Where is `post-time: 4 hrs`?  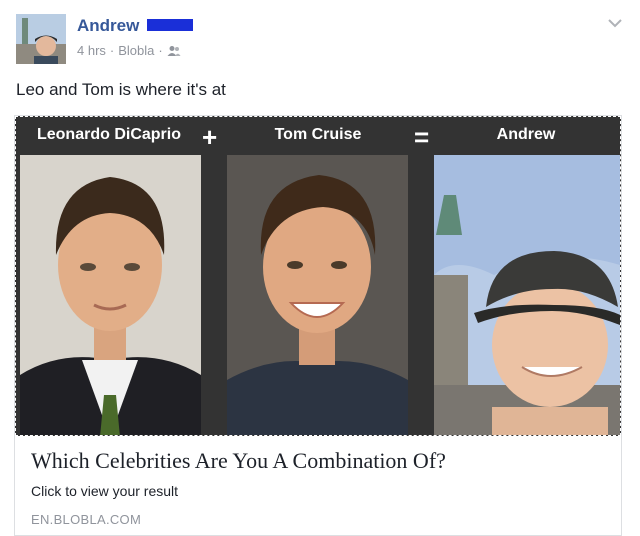
post-time: 4 hrs is located at coordinates (91, 50).